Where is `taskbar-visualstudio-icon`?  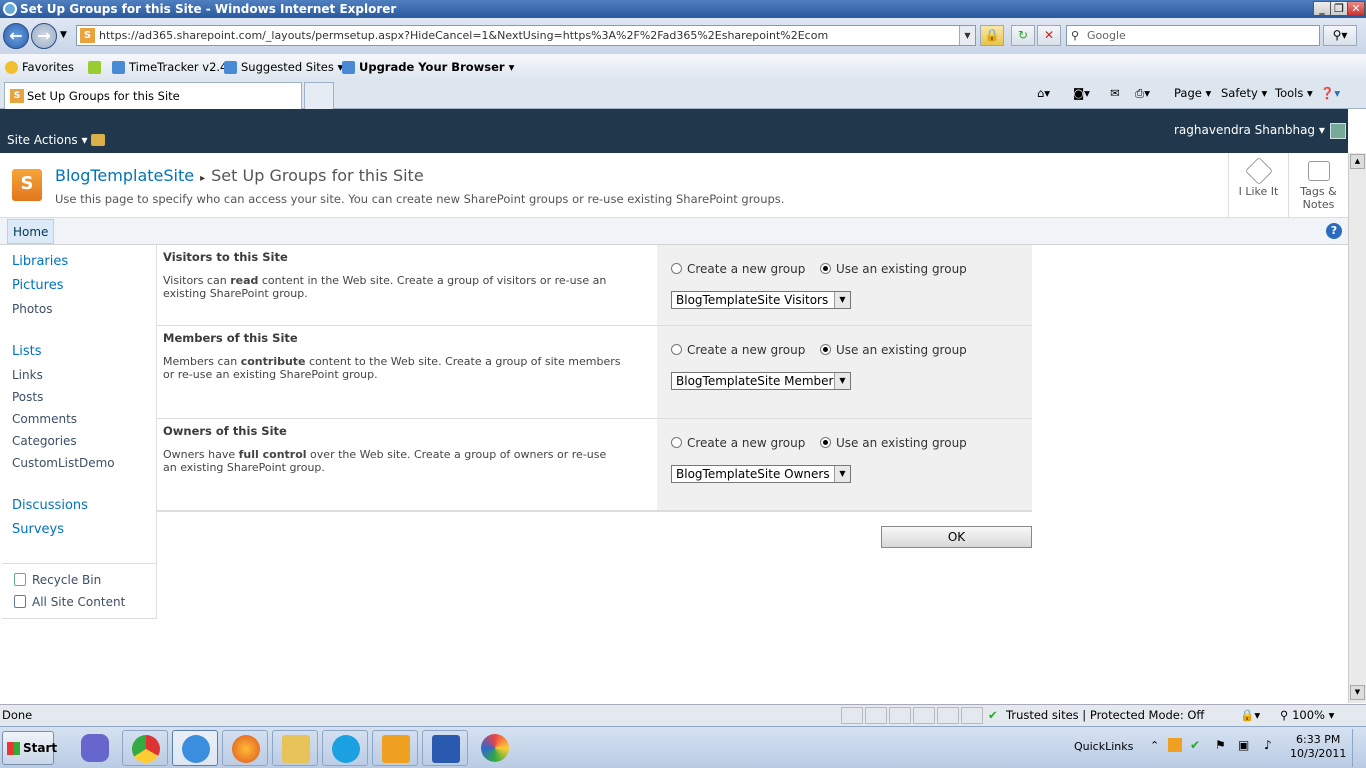 taskbar-visualstudio-icon is located at coordinates (95, 748).